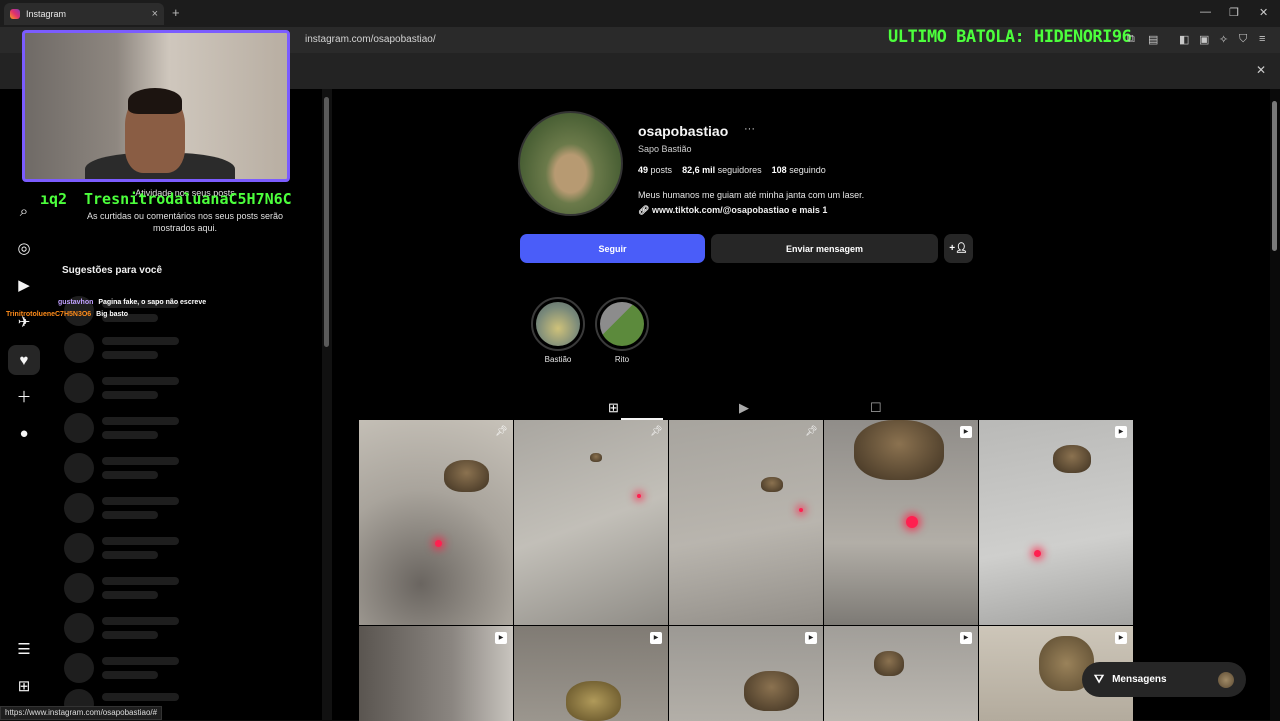 Image resolution: width=1280 pixels, height=721 pixels. What do you see at coordinates (1099, 679) in the screenshot?
I see `messages-icon: ⛛` at bounding box center [1099, 679].